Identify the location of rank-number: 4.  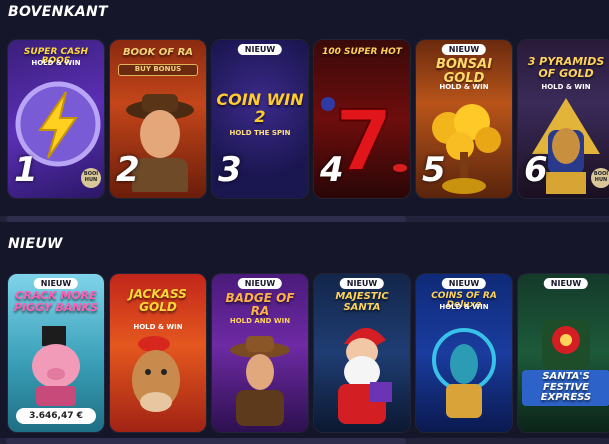
(332, 170).